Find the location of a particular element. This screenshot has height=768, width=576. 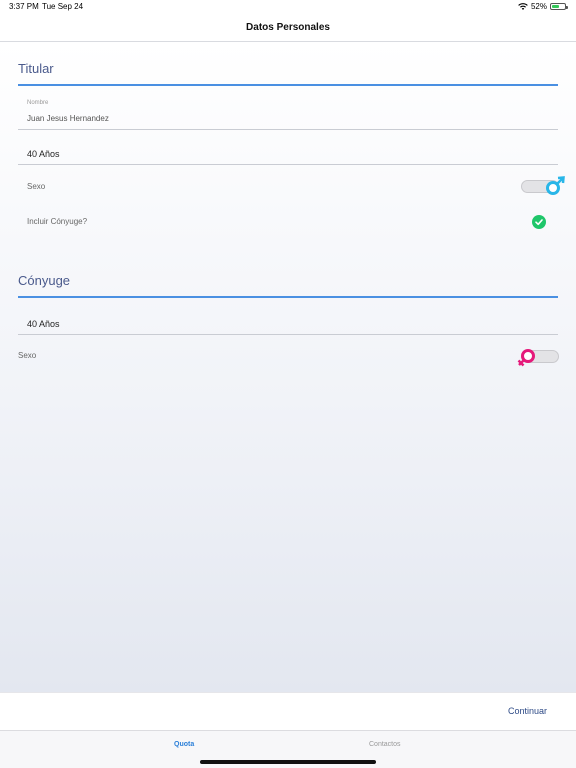

section-divider-titular is located at coordinates (288, 85).